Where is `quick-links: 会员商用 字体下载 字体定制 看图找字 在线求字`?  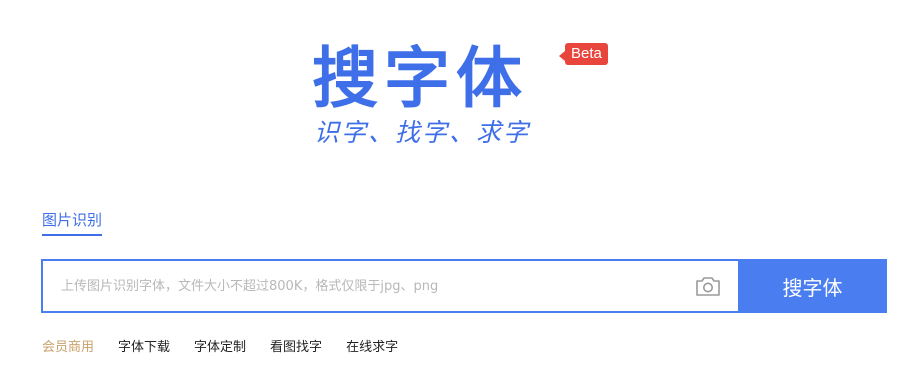
quick-links: 会员商用 字体下载 字体定制 看图找字 在线求字 is located at coordinates (220, 348).